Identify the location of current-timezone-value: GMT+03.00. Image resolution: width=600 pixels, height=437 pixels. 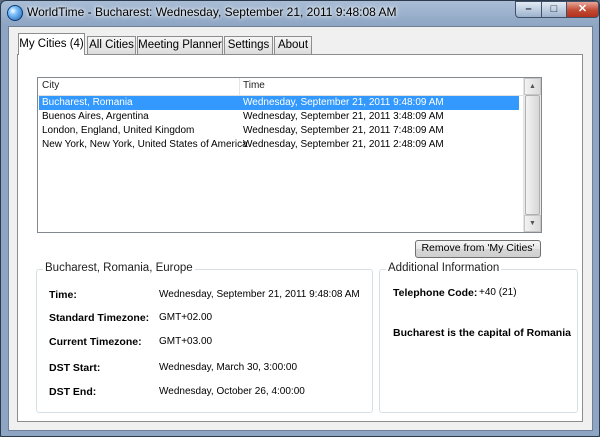
(186, 341).